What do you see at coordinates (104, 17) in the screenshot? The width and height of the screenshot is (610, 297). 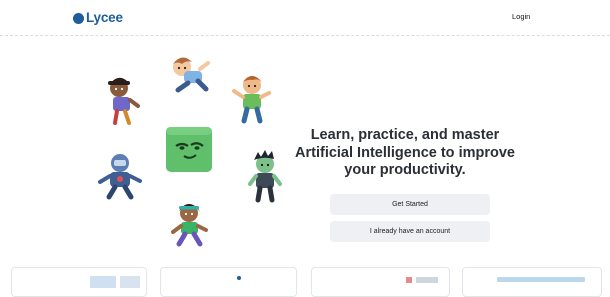 I see `logo-text: Lycee` at bounding box center [104, 17].